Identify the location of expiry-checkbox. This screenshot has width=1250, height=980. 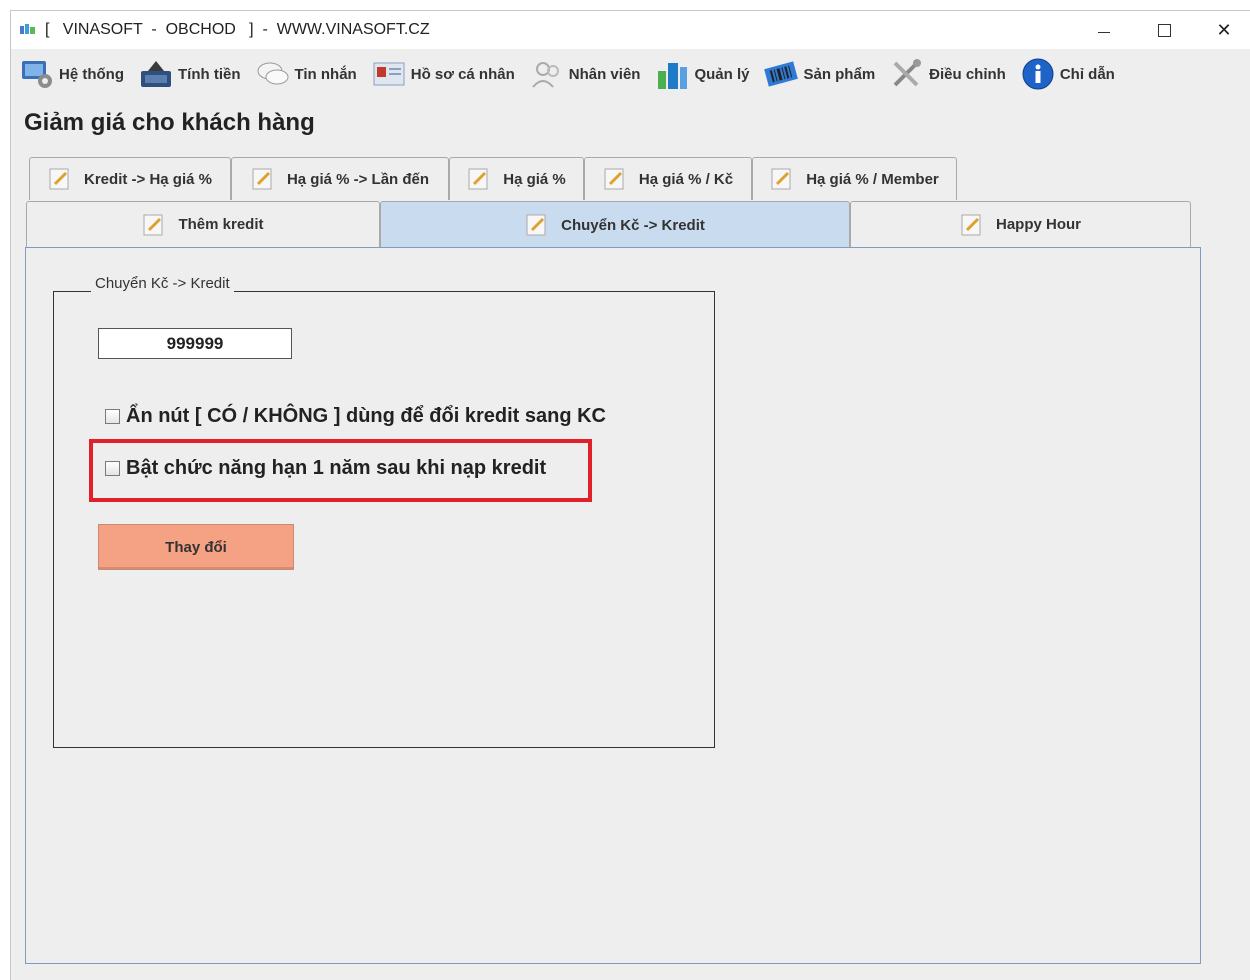
(112, 468).